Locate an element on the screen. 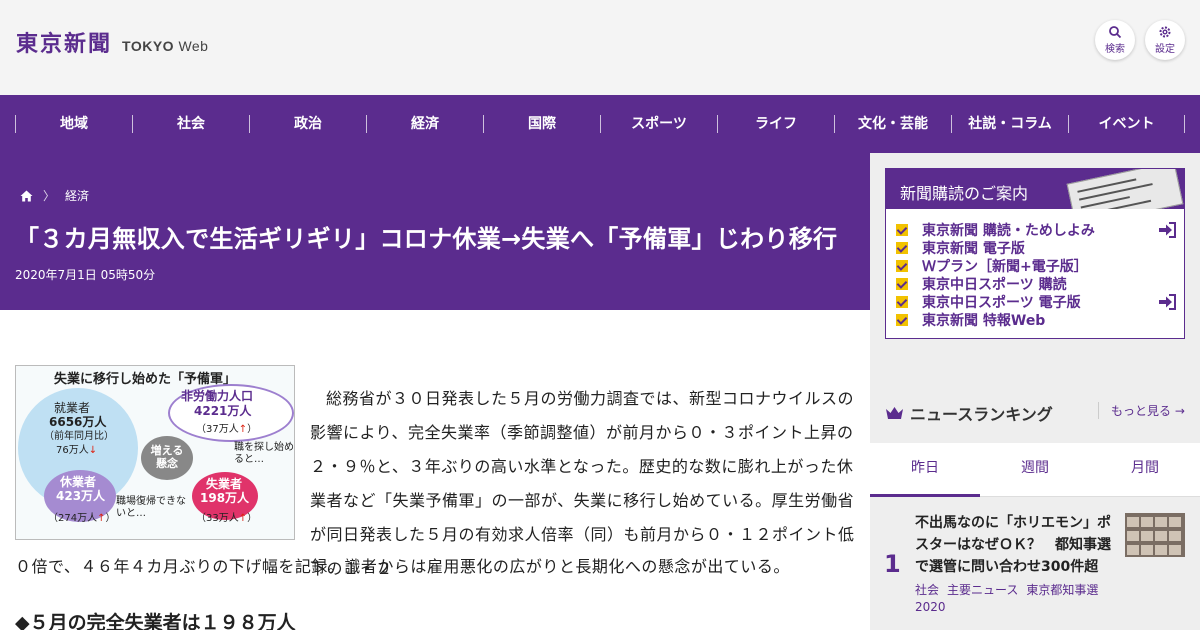 Image resolution: width=1200 pixels, height=630 pixels. ranking-header: ニュースランキング is located at coordinates (969, 413).